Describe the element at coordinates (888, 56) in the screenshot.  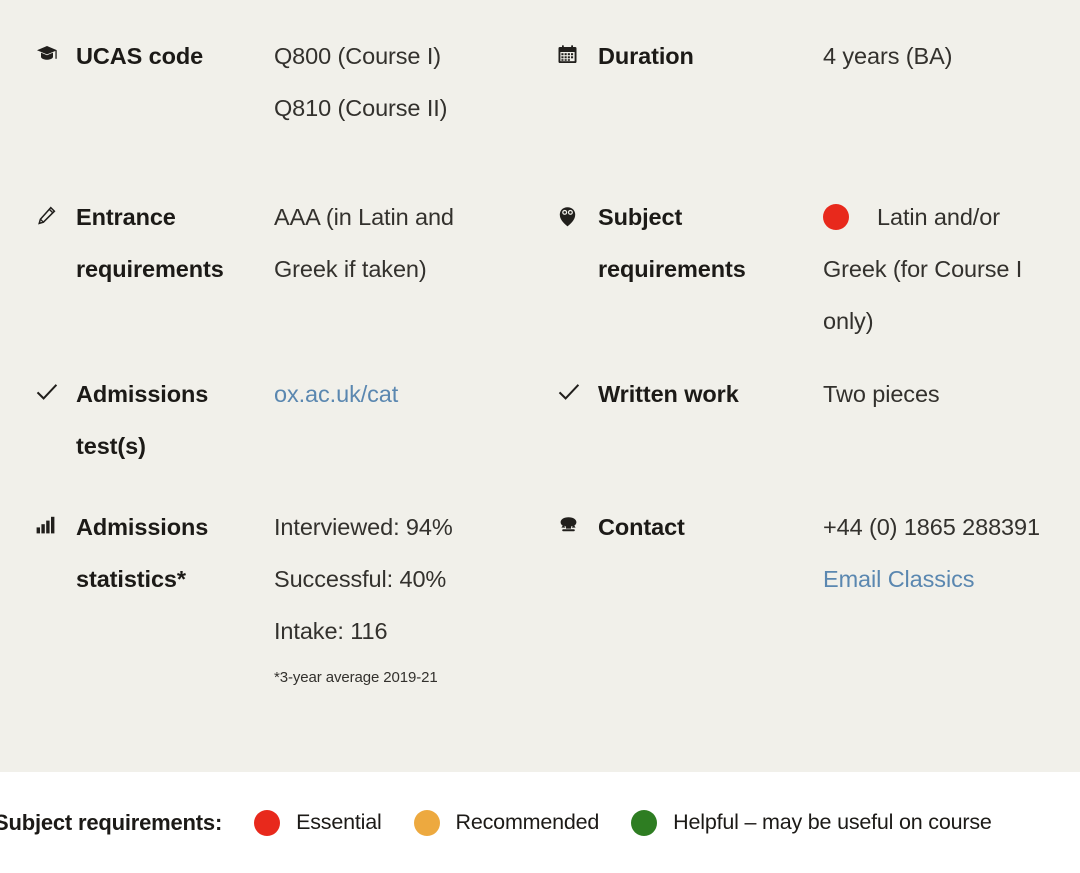
I see `duration-line-1: 4 years (BA)` at that location.